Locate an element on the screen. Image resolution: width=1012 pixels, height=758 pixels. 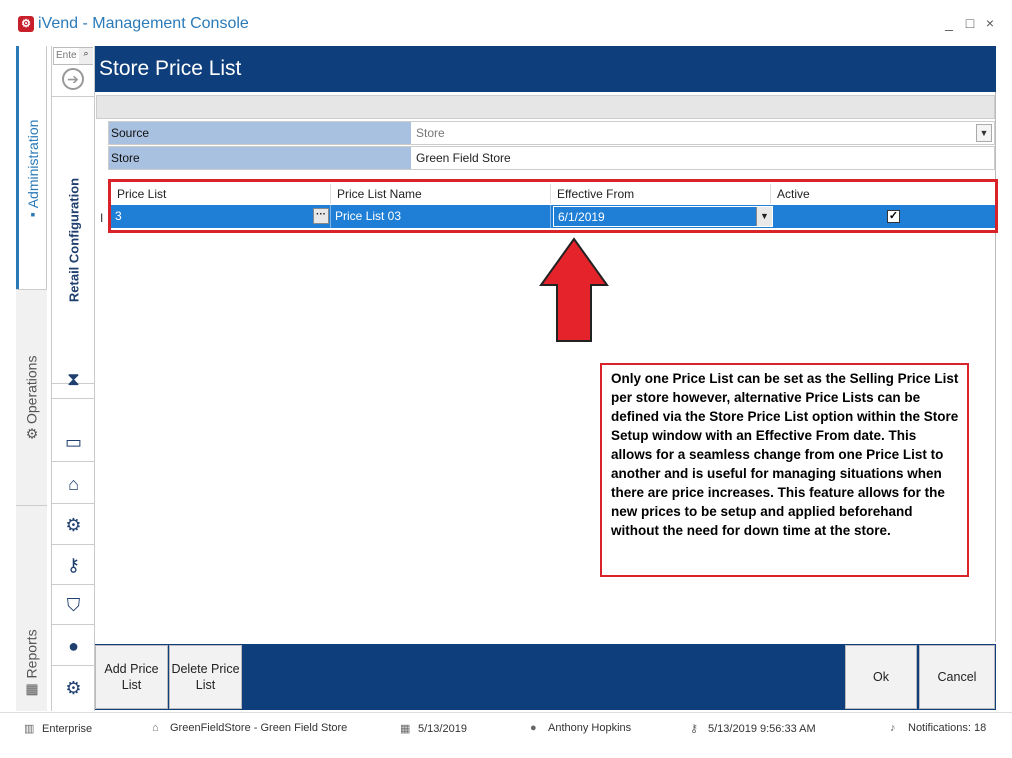
store-row: Store Green Field Store is located at coordinates (551, 158).